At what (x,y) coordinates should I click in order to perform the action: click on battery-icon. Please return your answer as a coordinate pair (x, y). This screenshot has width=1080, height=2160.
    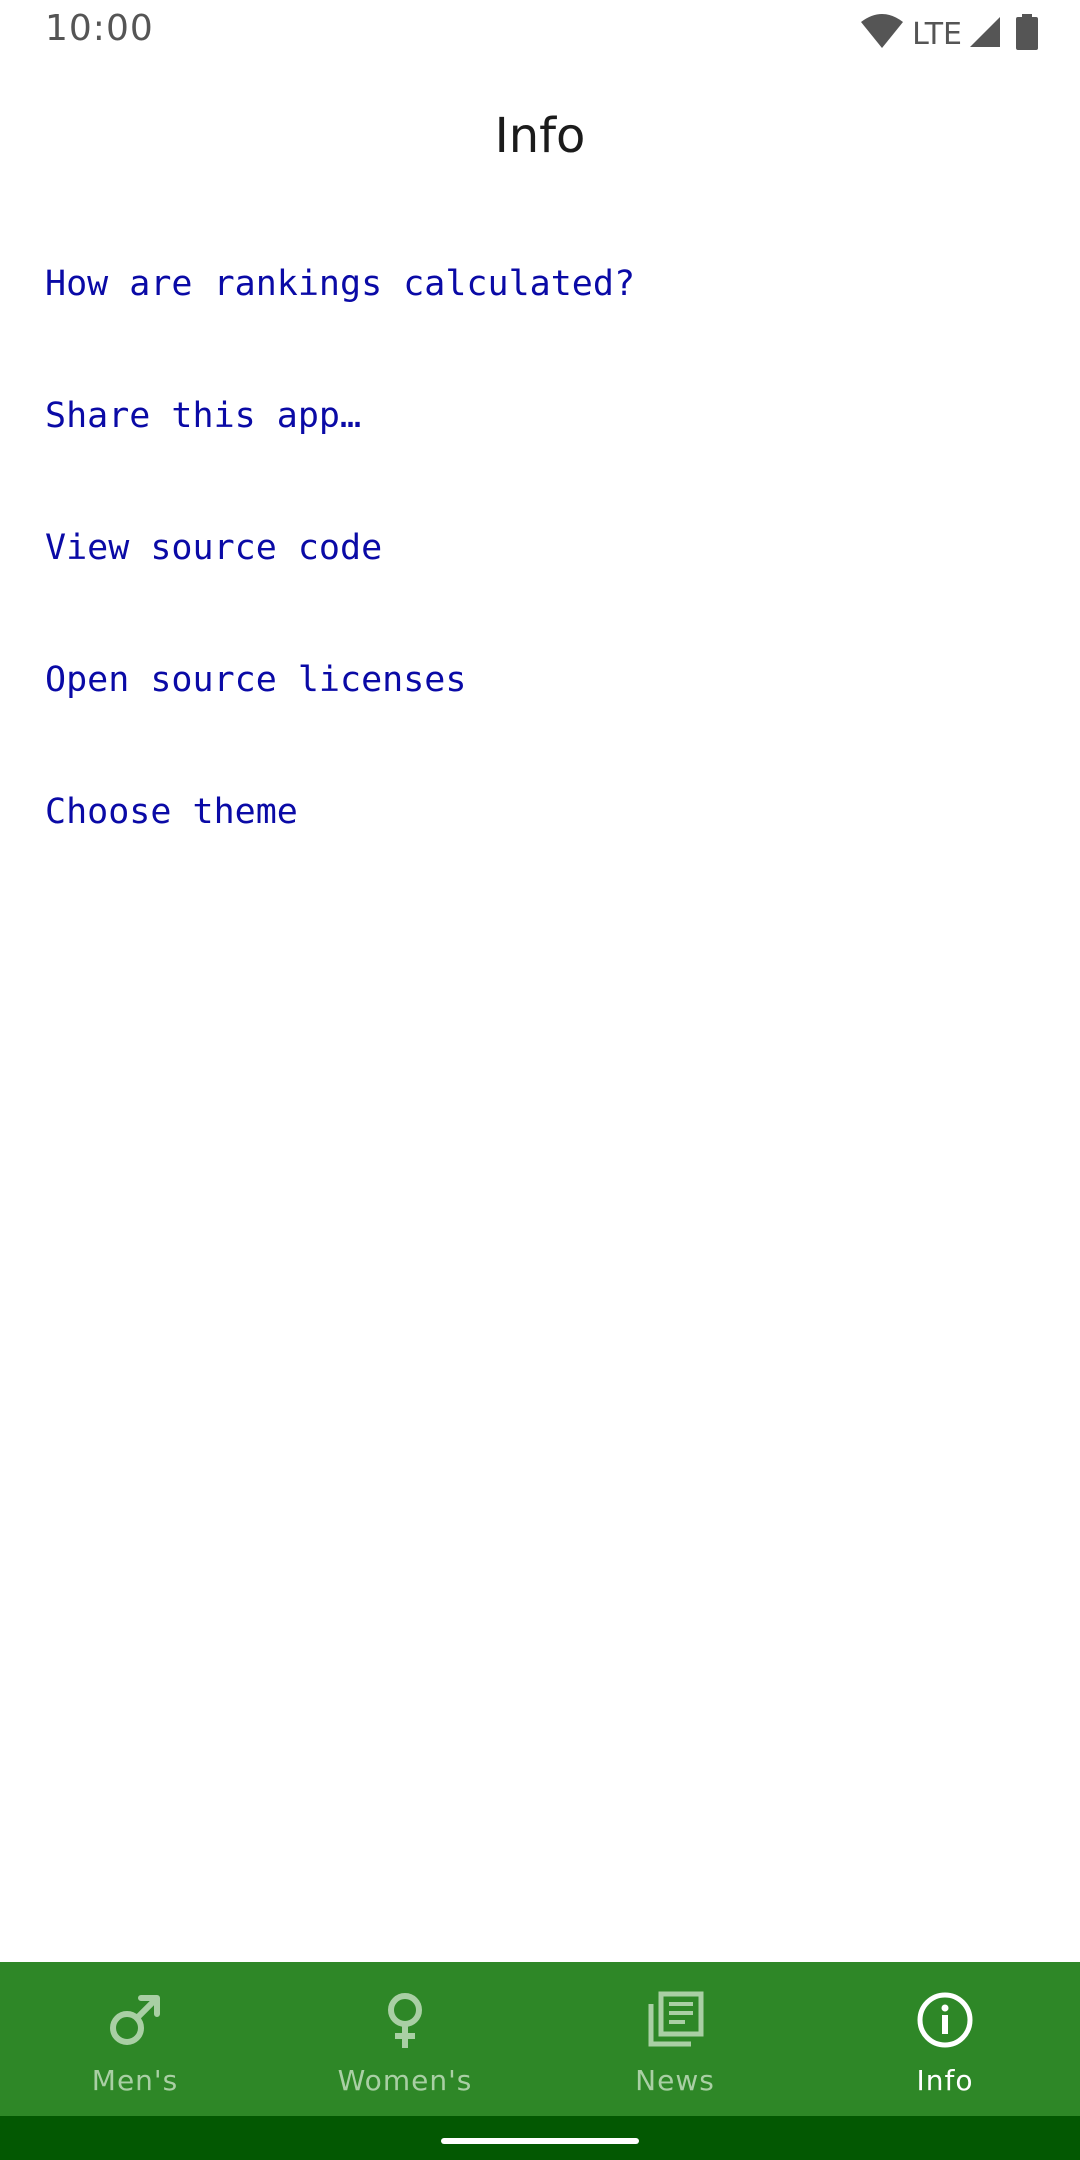
    Looking at the image, I should click on (1027, 34).